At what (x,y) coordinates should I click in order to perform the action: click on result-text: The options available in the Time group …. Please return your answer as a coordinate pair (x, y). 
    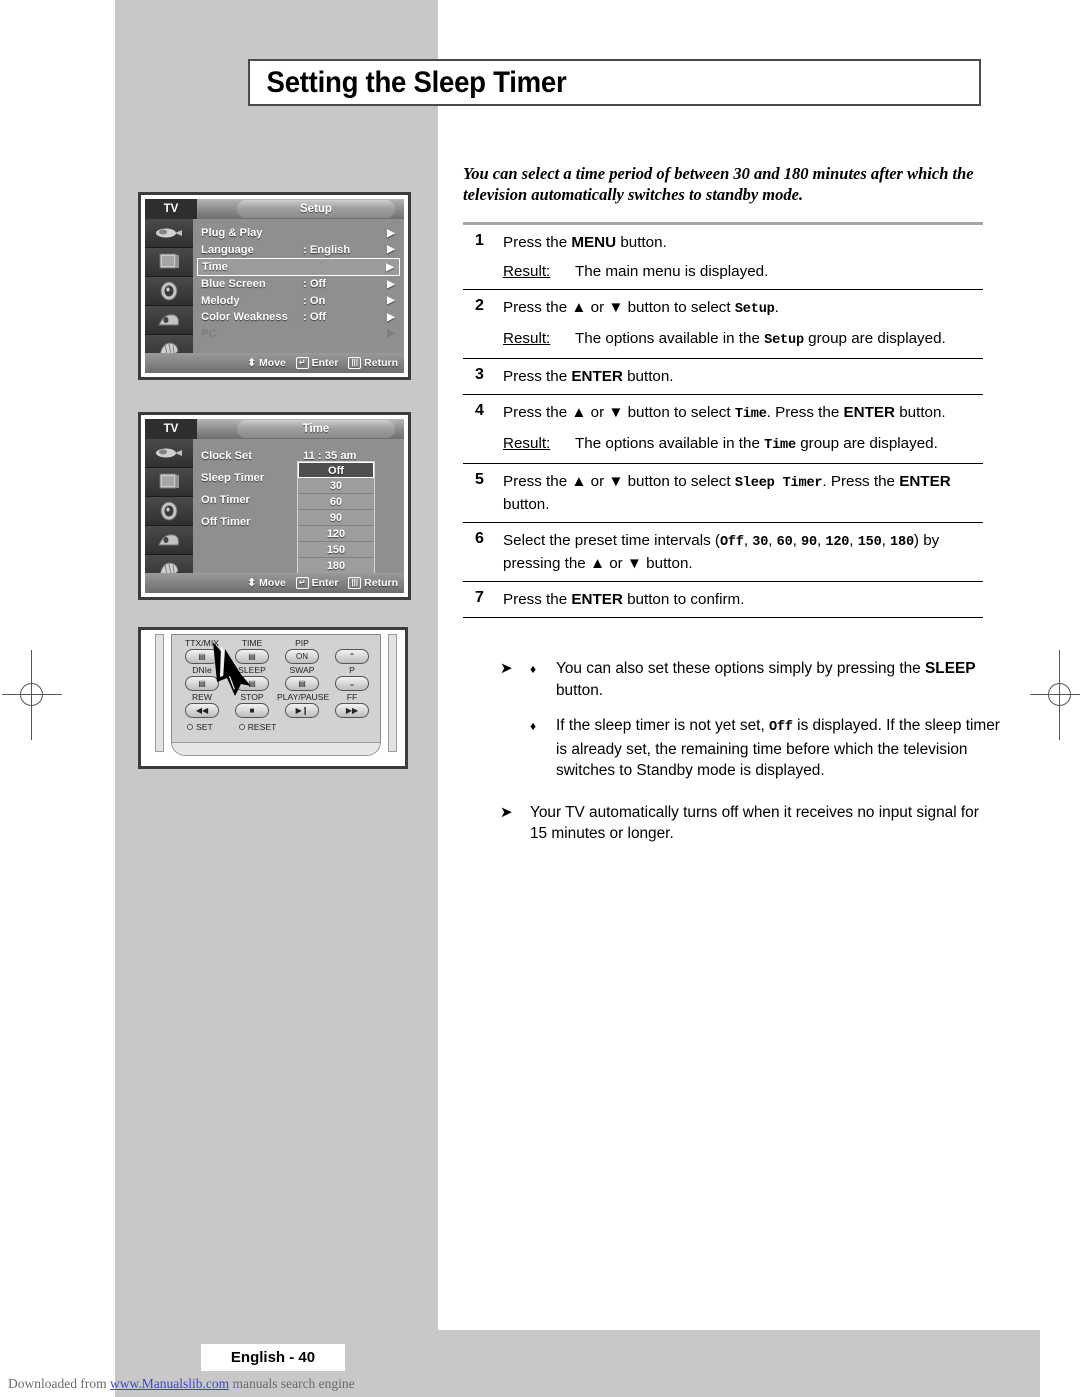
    Looking at the image, I should click on (756, 444).